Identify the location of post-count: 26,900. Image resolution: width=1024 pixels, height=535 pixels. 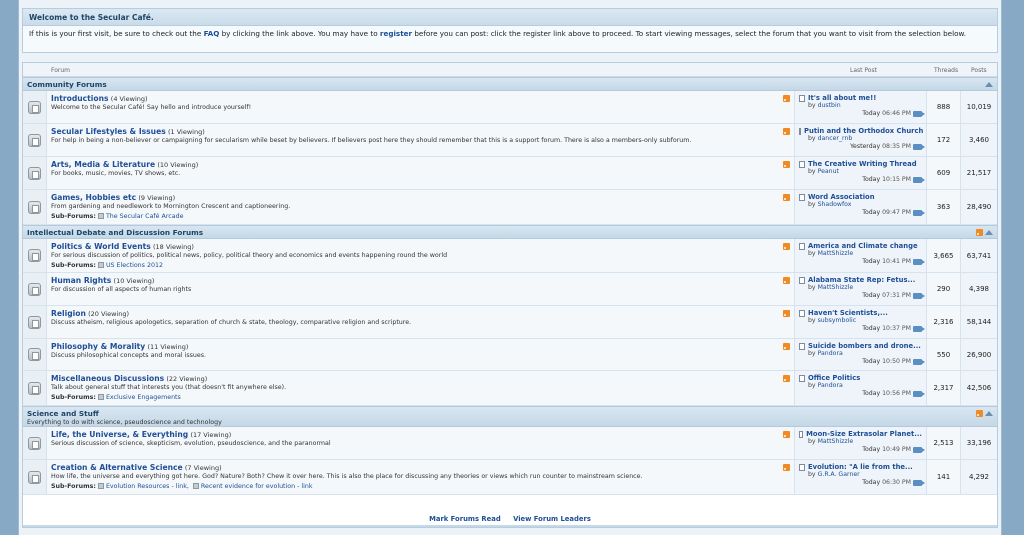
(979, 354).